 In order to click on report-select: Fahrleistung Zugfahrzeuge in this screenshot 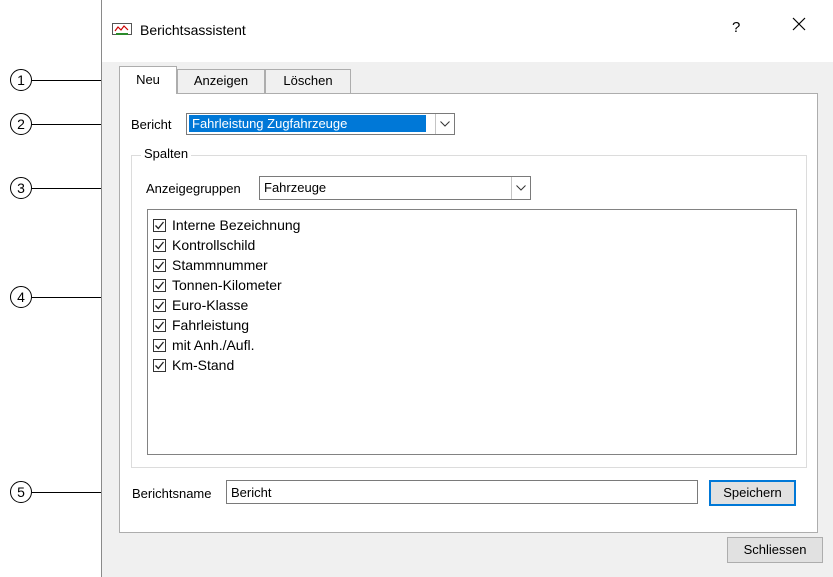, I will do `click(320, 124)`.